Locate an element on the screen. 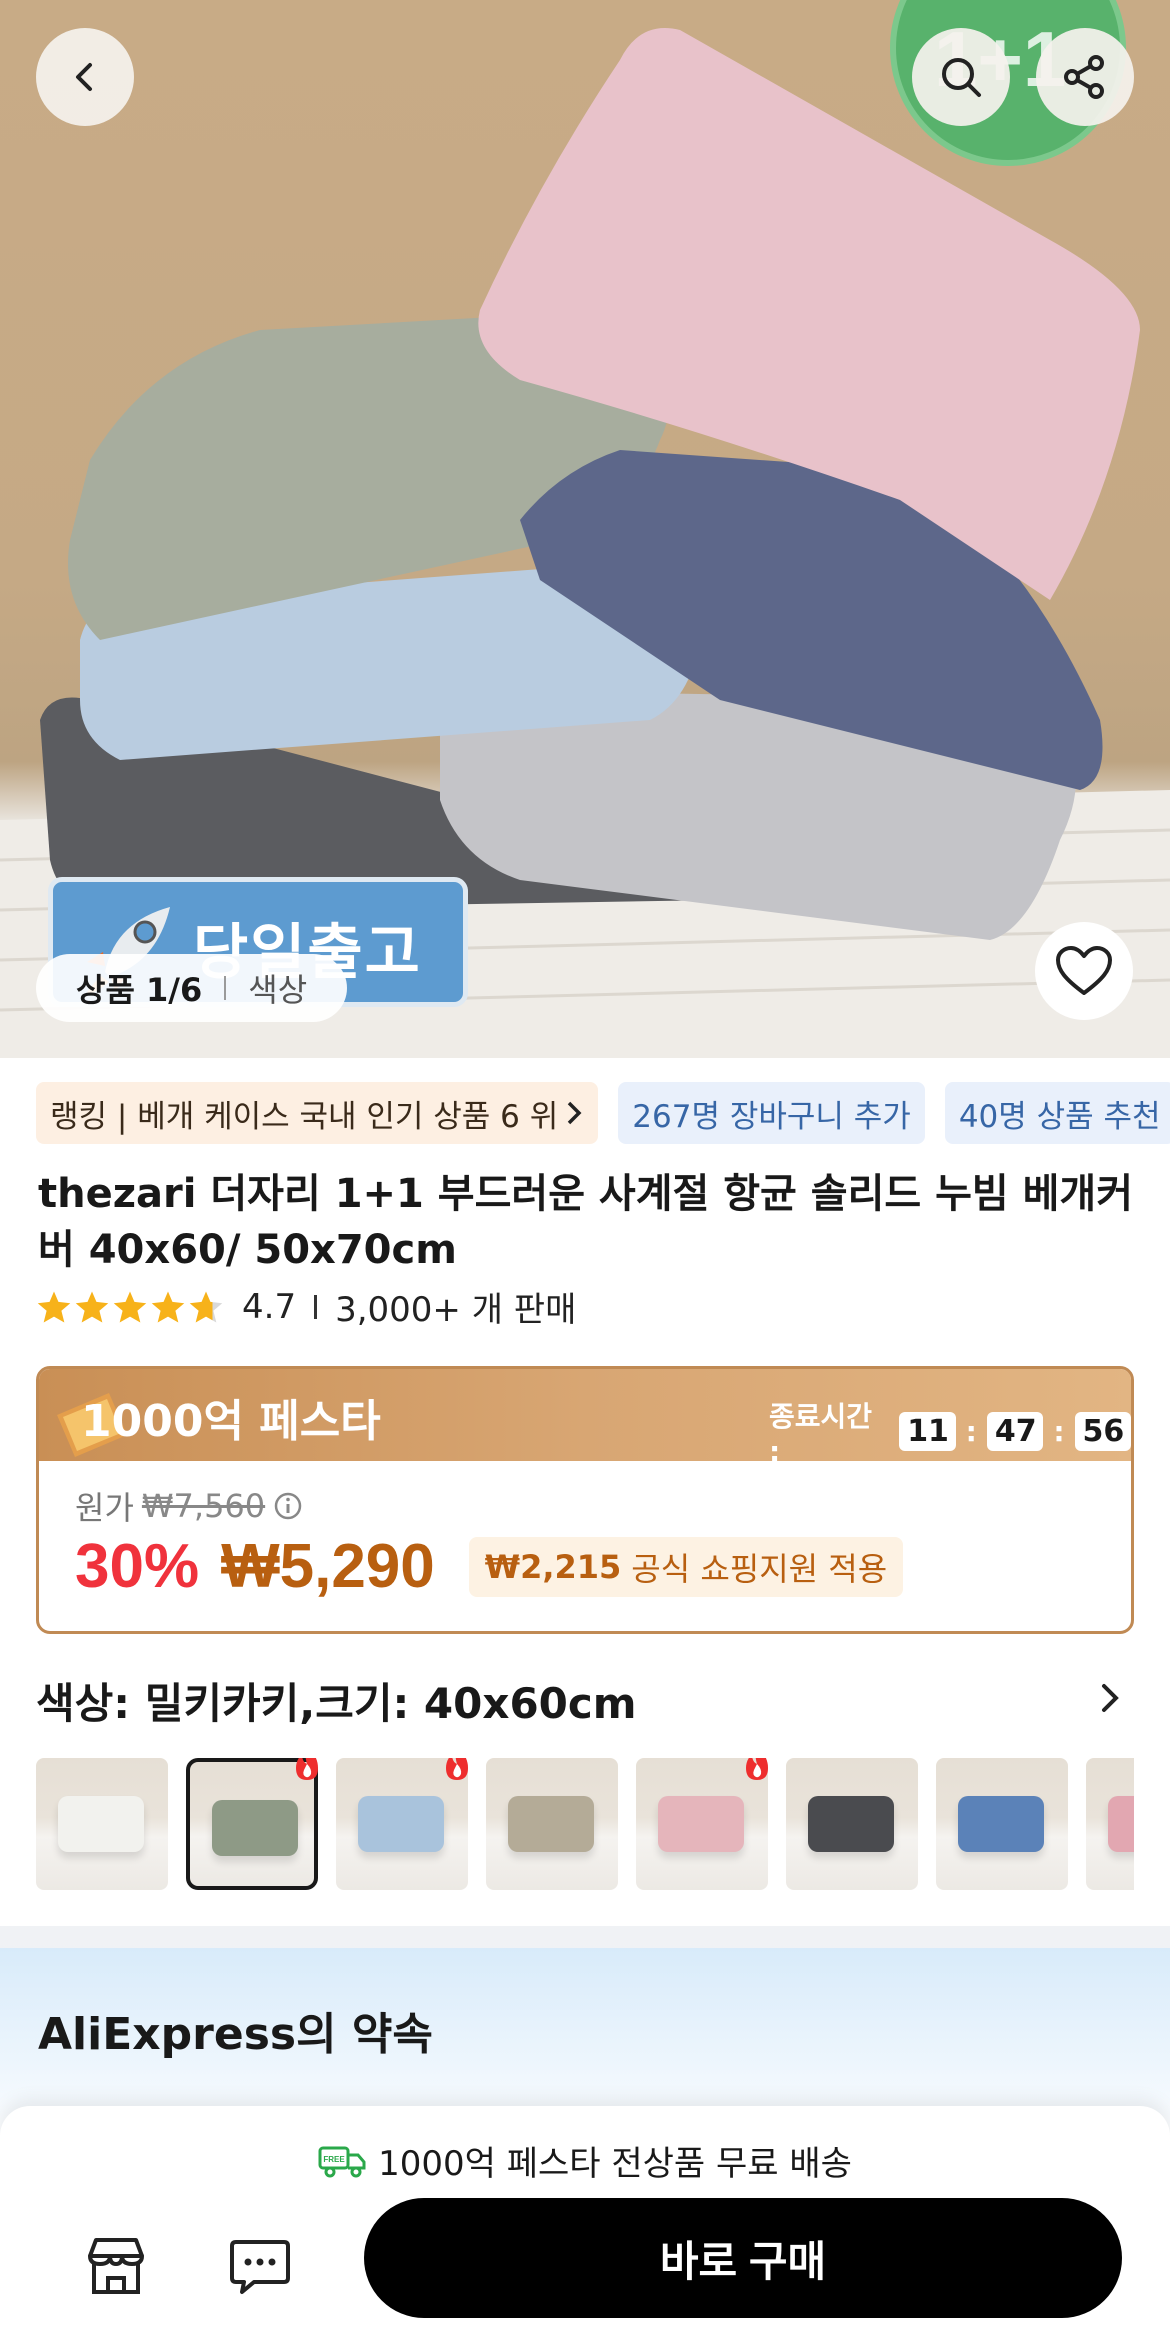 The image size is (1170, 2340). chat-icon is located at coordinates (260, 2267).